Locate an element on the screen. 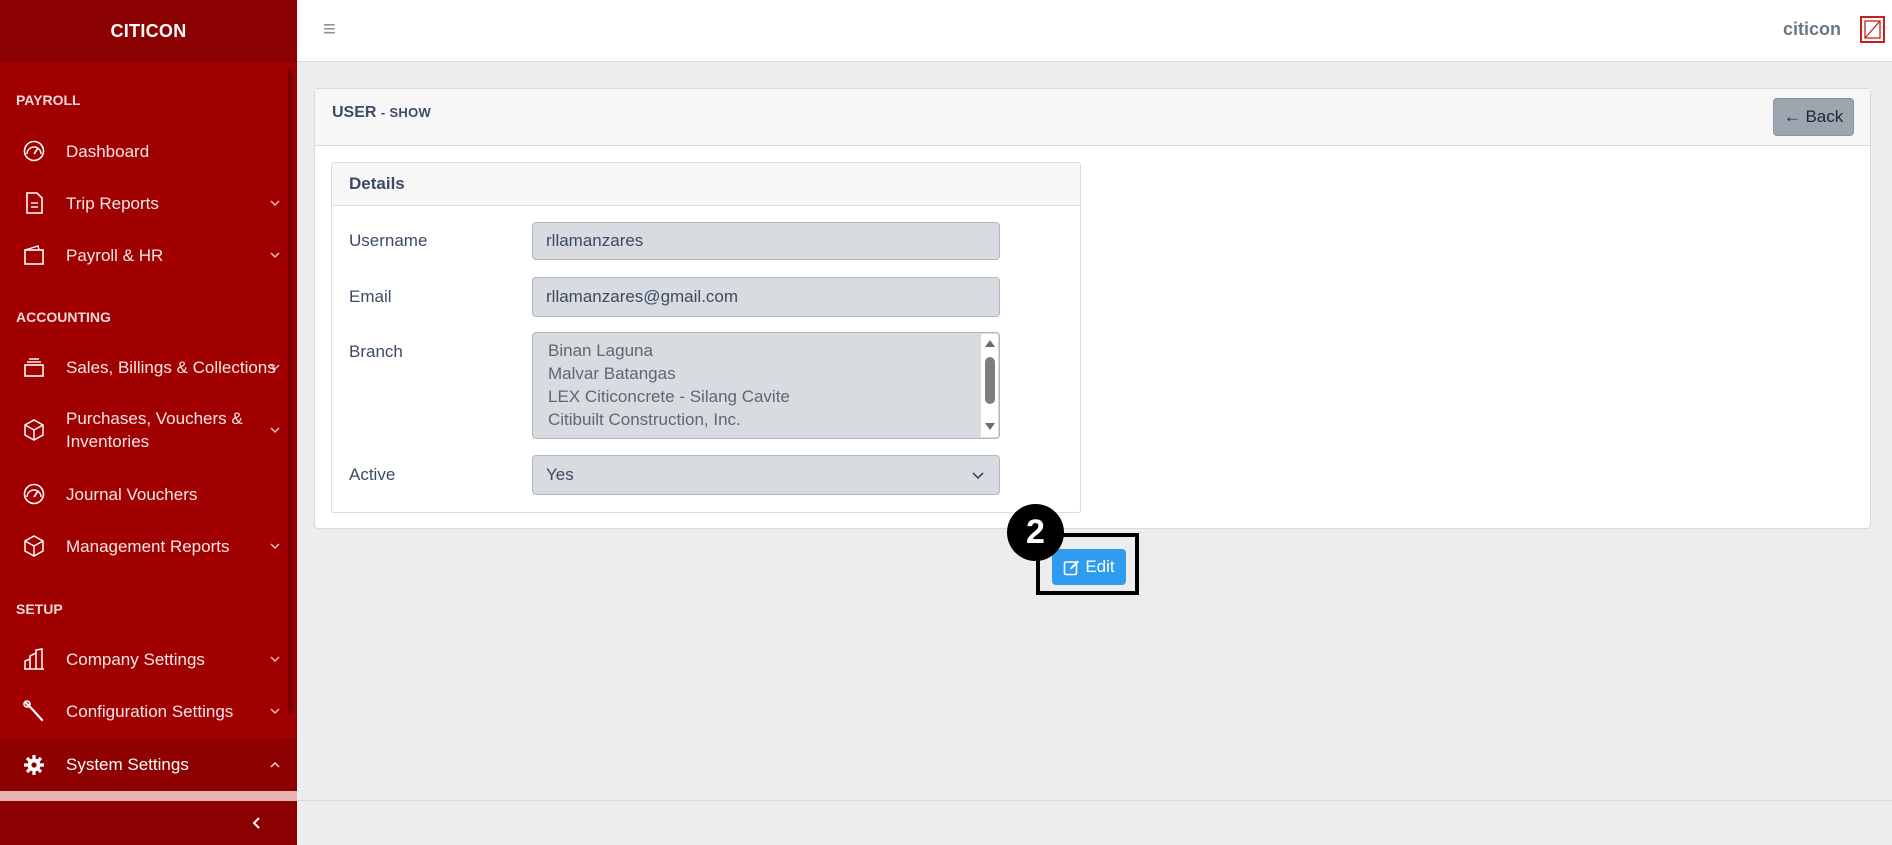  edit-icon is located at coordinates (1071, 567).